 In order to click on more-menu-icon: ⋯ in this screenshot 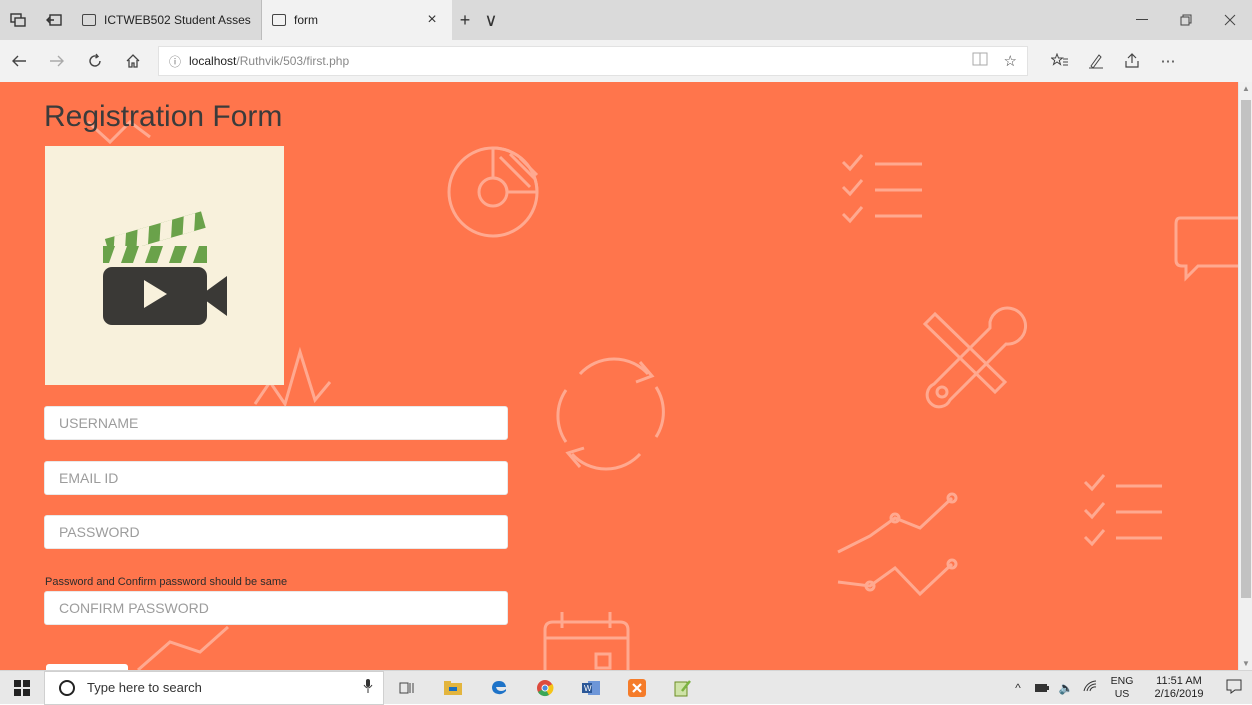, I will do `click(1168, 61)`.